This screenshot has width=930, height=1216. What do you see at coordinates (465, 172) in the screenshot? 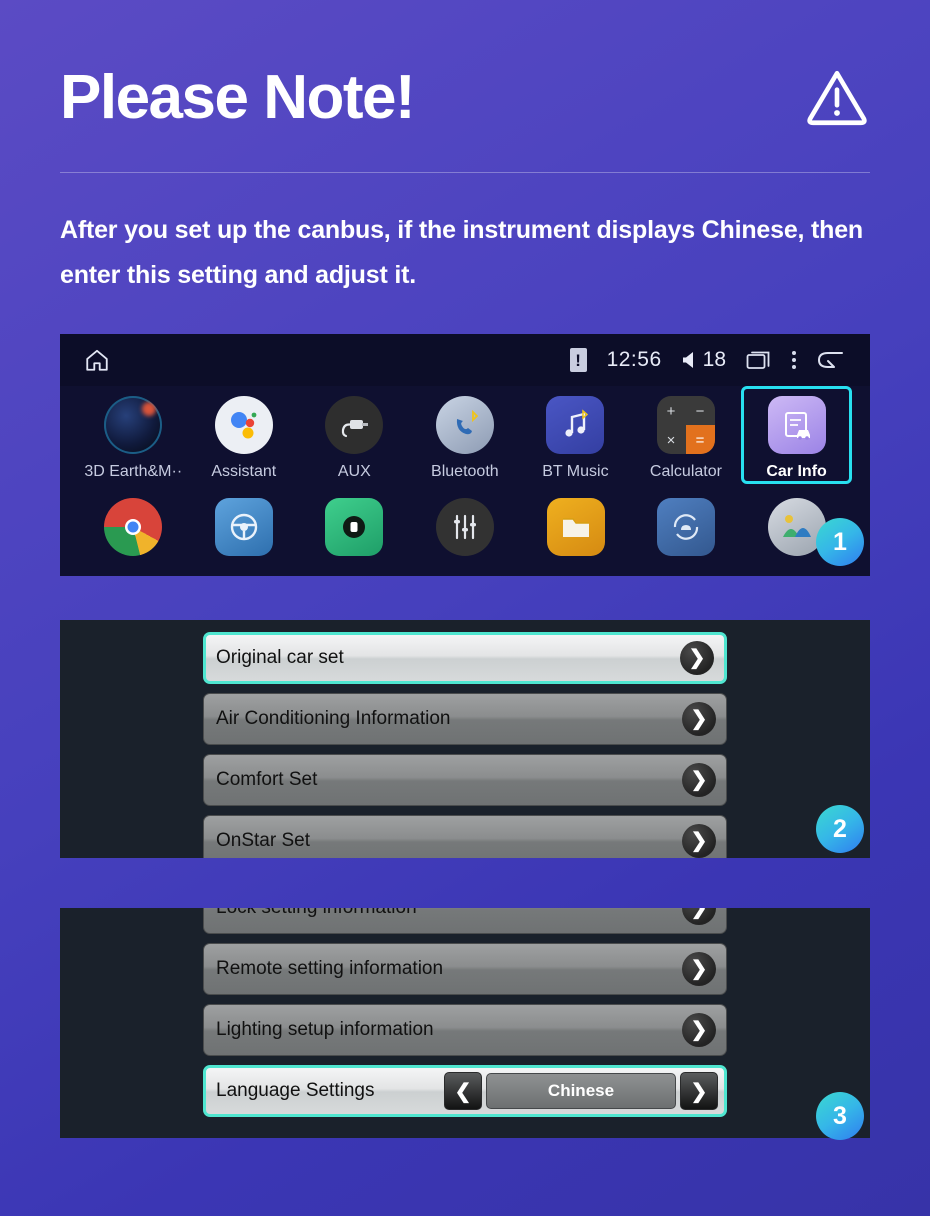
I see `header-divider` at bounding box center [465, 172].